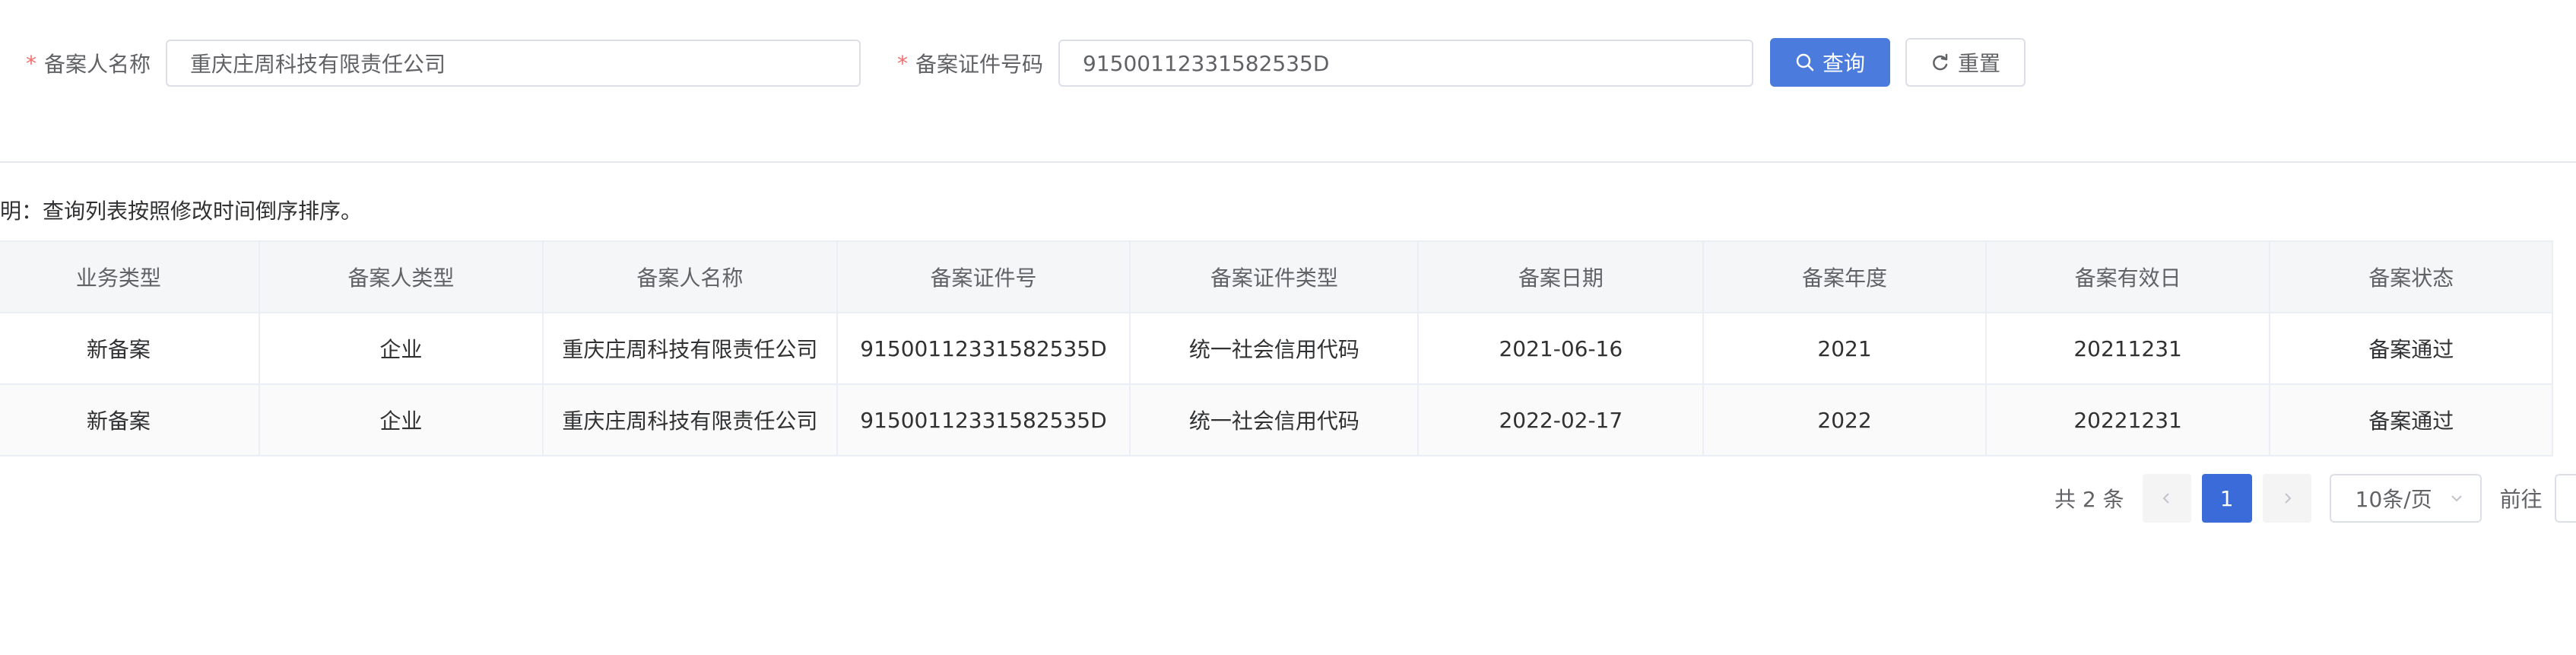  I want to click on table-cell: 2022, so click(1844, 419).